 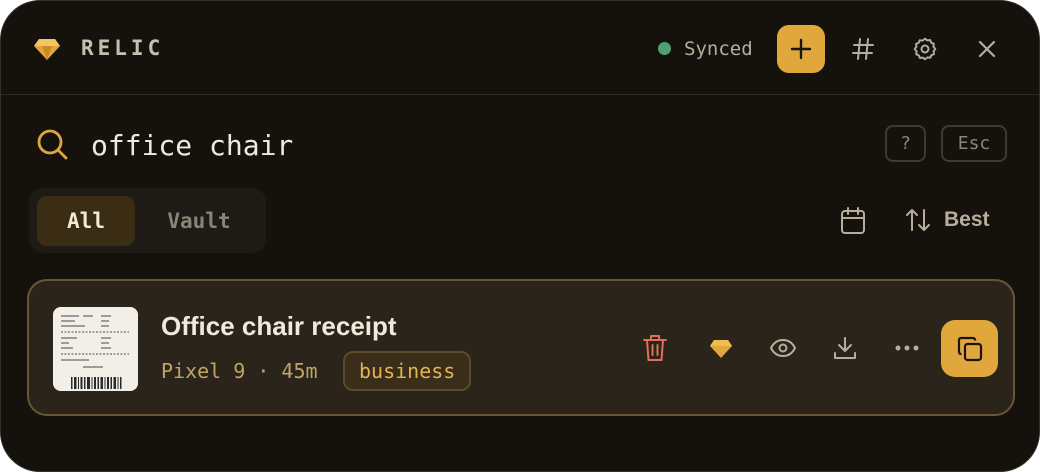 I want to click on result-title: Office chair receipt, so click(x=279, y=326).